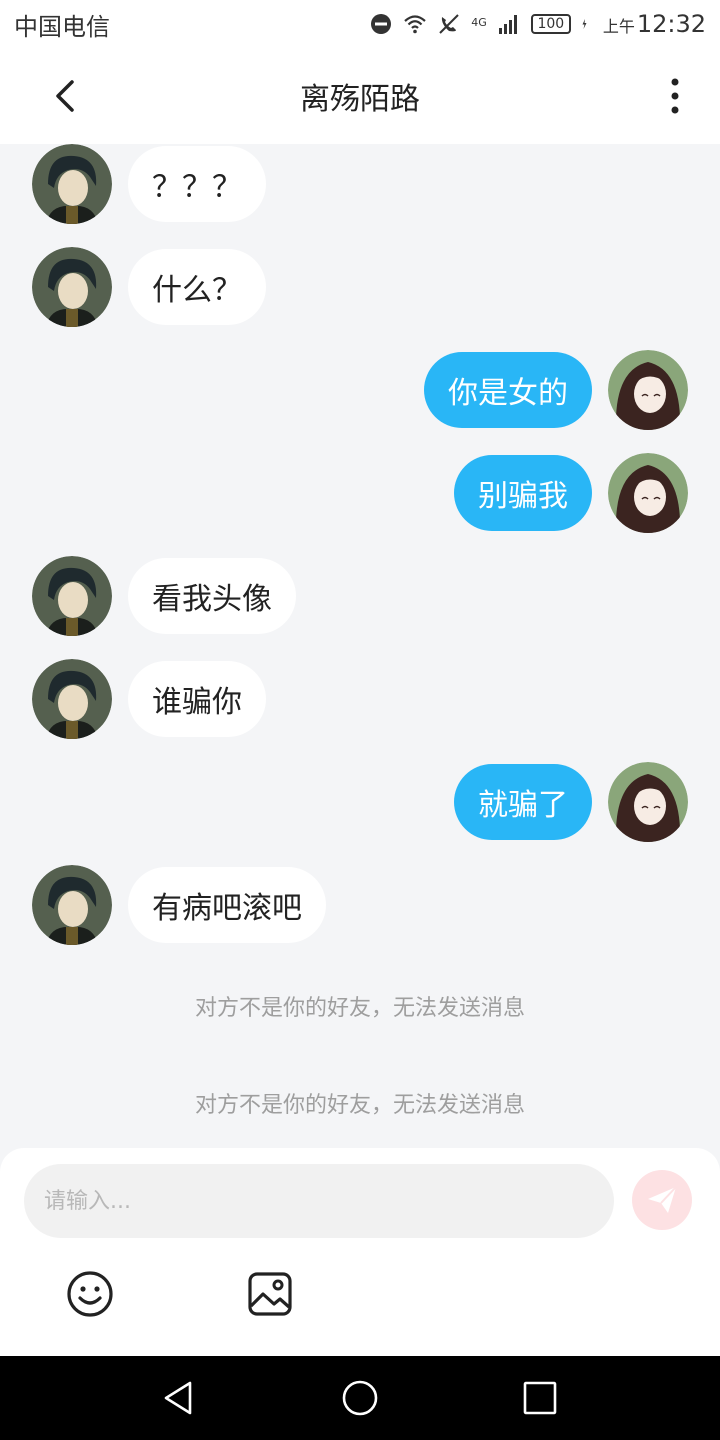 Image resolution: width=720 pixels, height=1440 pixels. What do you see at coordinates (415, 24) in the screenshot?
I see `wifi-icon` at bounding box center [415, 24].